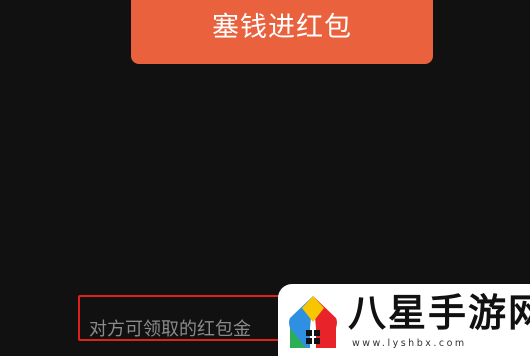  I want to click on red-packet-notice-text: 对方可领取的红包金, so click(170, 329).